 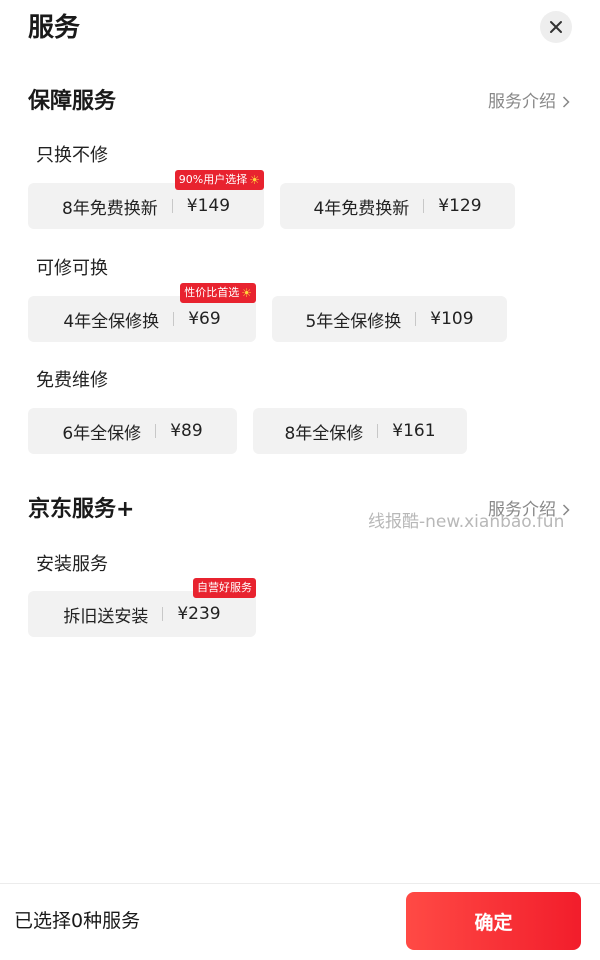 I want to click on group-label-free-repair: 免费维修, so click(x=72, y=380).